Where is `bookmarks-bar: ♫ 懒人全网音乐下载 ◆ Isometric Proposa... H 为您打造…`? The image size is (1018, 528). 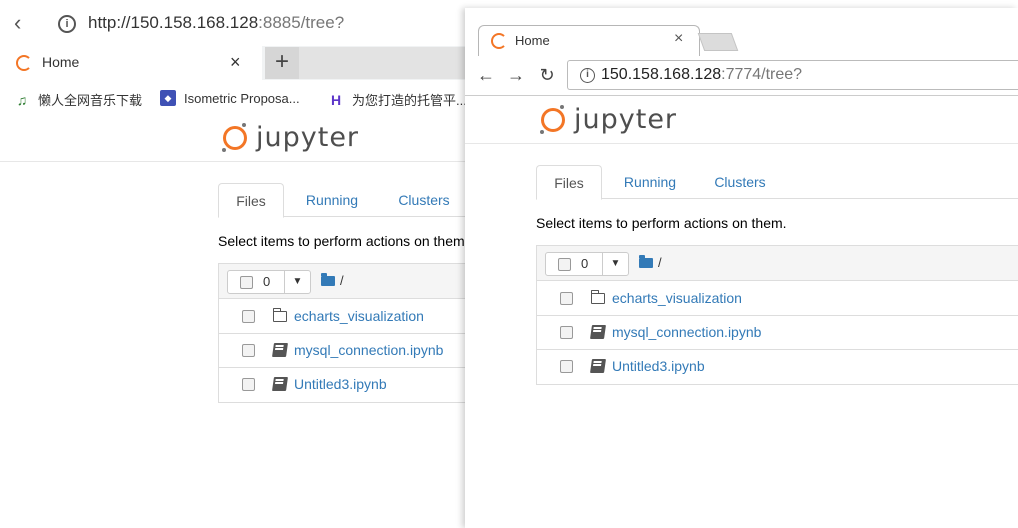 bookmarks-bar: ♫ 懒人全网音乐下载 ◆ Isometric Proposa... H 为您打造… is located at coordinates (235, 99).